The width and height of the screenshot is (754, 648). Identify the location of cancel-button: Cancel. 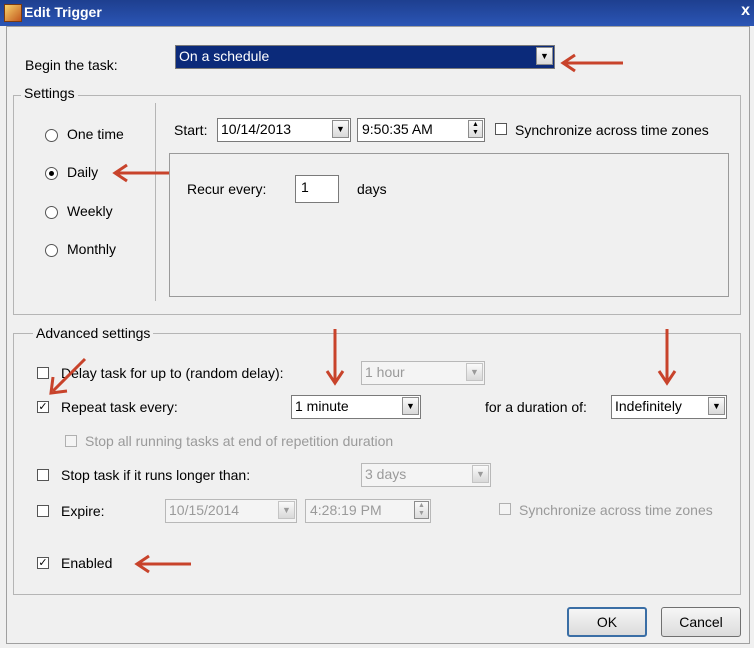
(701, 622).